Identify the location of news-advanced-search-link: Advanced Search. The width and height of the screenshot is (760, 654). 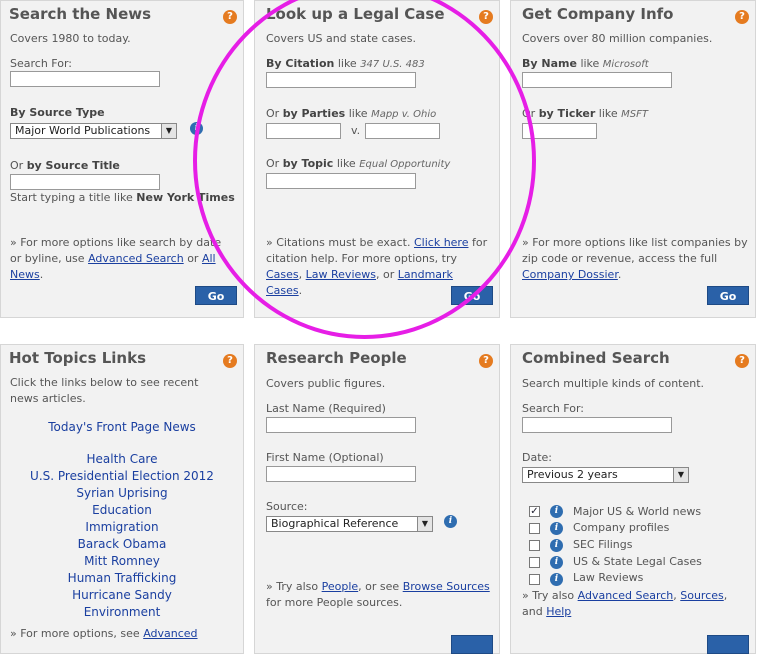
(136, 258).